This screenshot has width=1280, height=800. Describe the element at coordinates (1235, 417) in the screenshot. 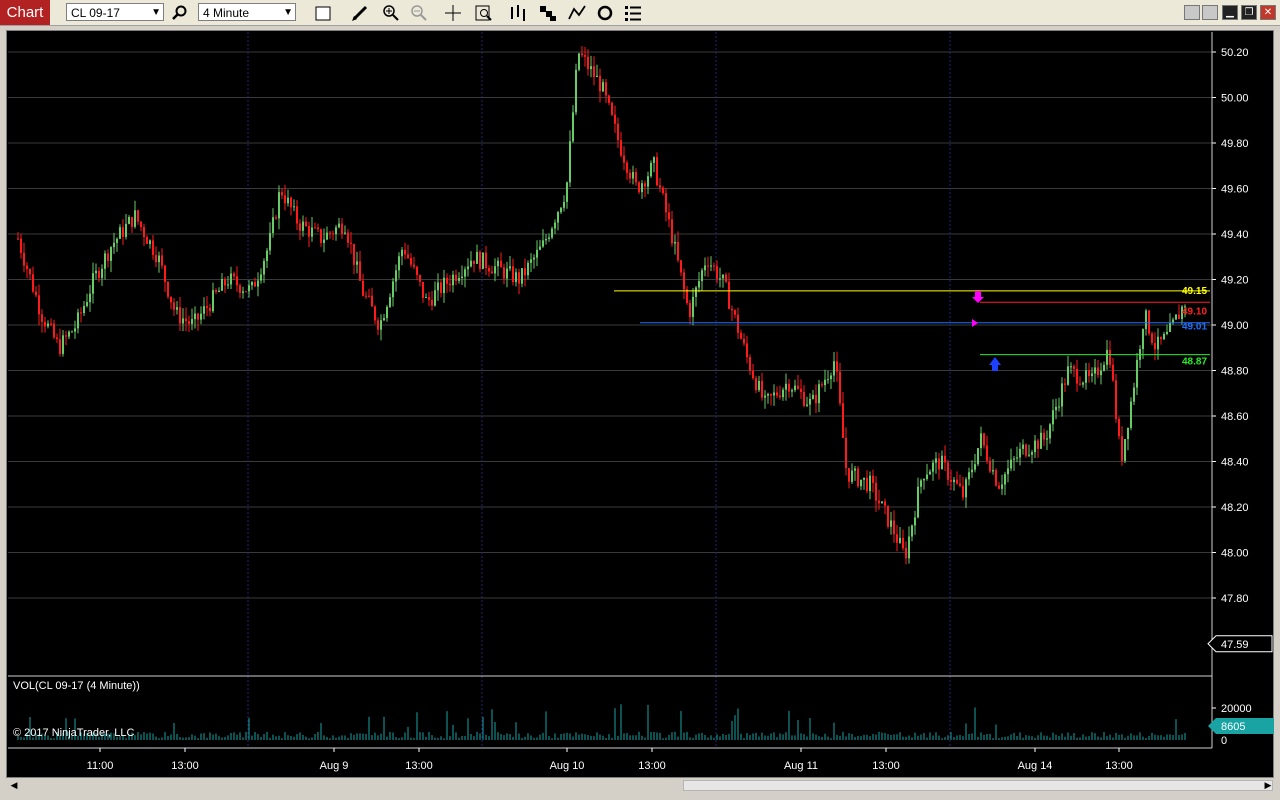

I see `price-label: 48.60` at that location.